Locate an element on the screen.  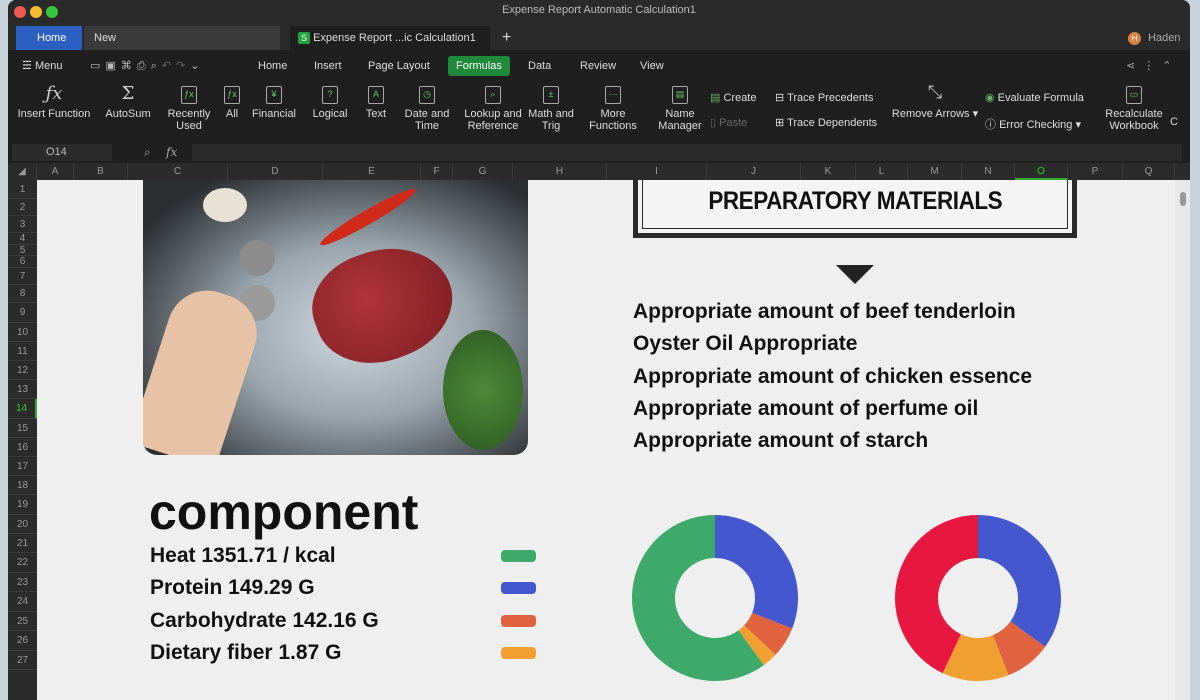
row-header-20: 20 is located at coordinates (22, 524).